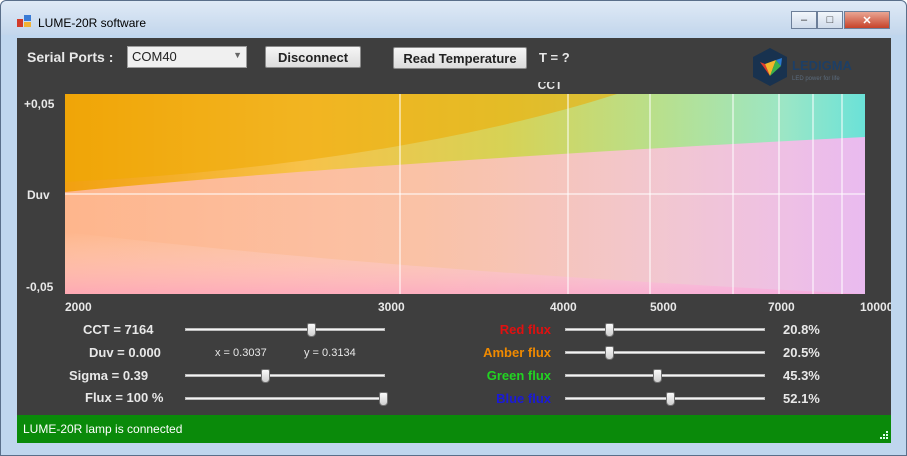 This screenshot has width=907, height=456. I want to click on cct-slider-thumb, so click(312, 330).